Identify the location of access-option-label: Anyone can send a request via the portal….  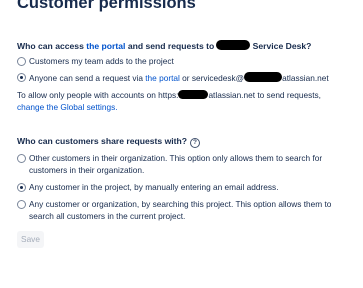
(190, 78).